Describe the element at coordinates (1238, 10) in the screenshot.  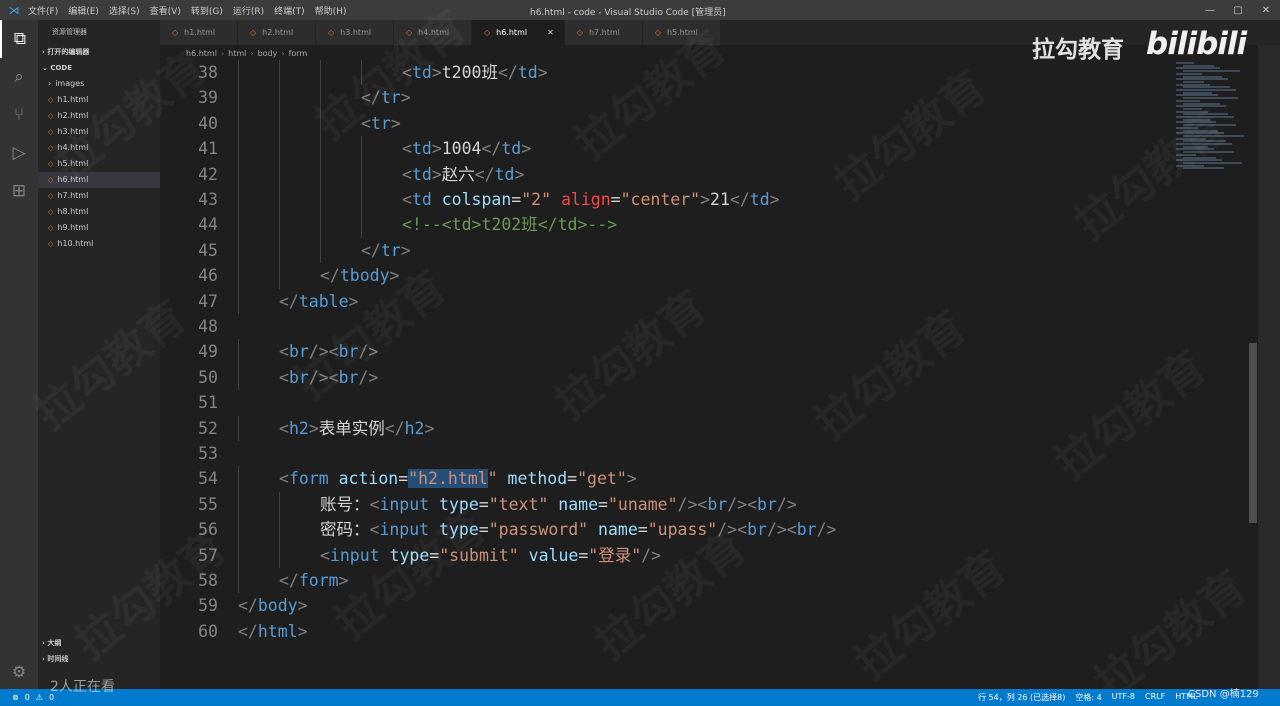
I see `maximize-button: ▢` at that location.